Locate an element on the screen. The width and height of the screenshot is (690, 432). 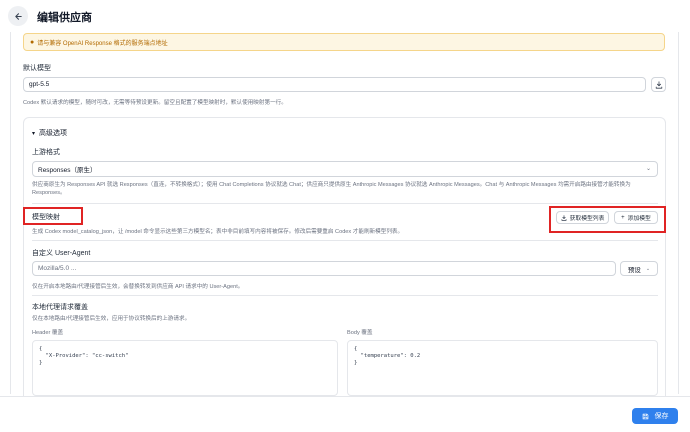
default-model-label: 默认模型 is located at coordinates (37, 68).